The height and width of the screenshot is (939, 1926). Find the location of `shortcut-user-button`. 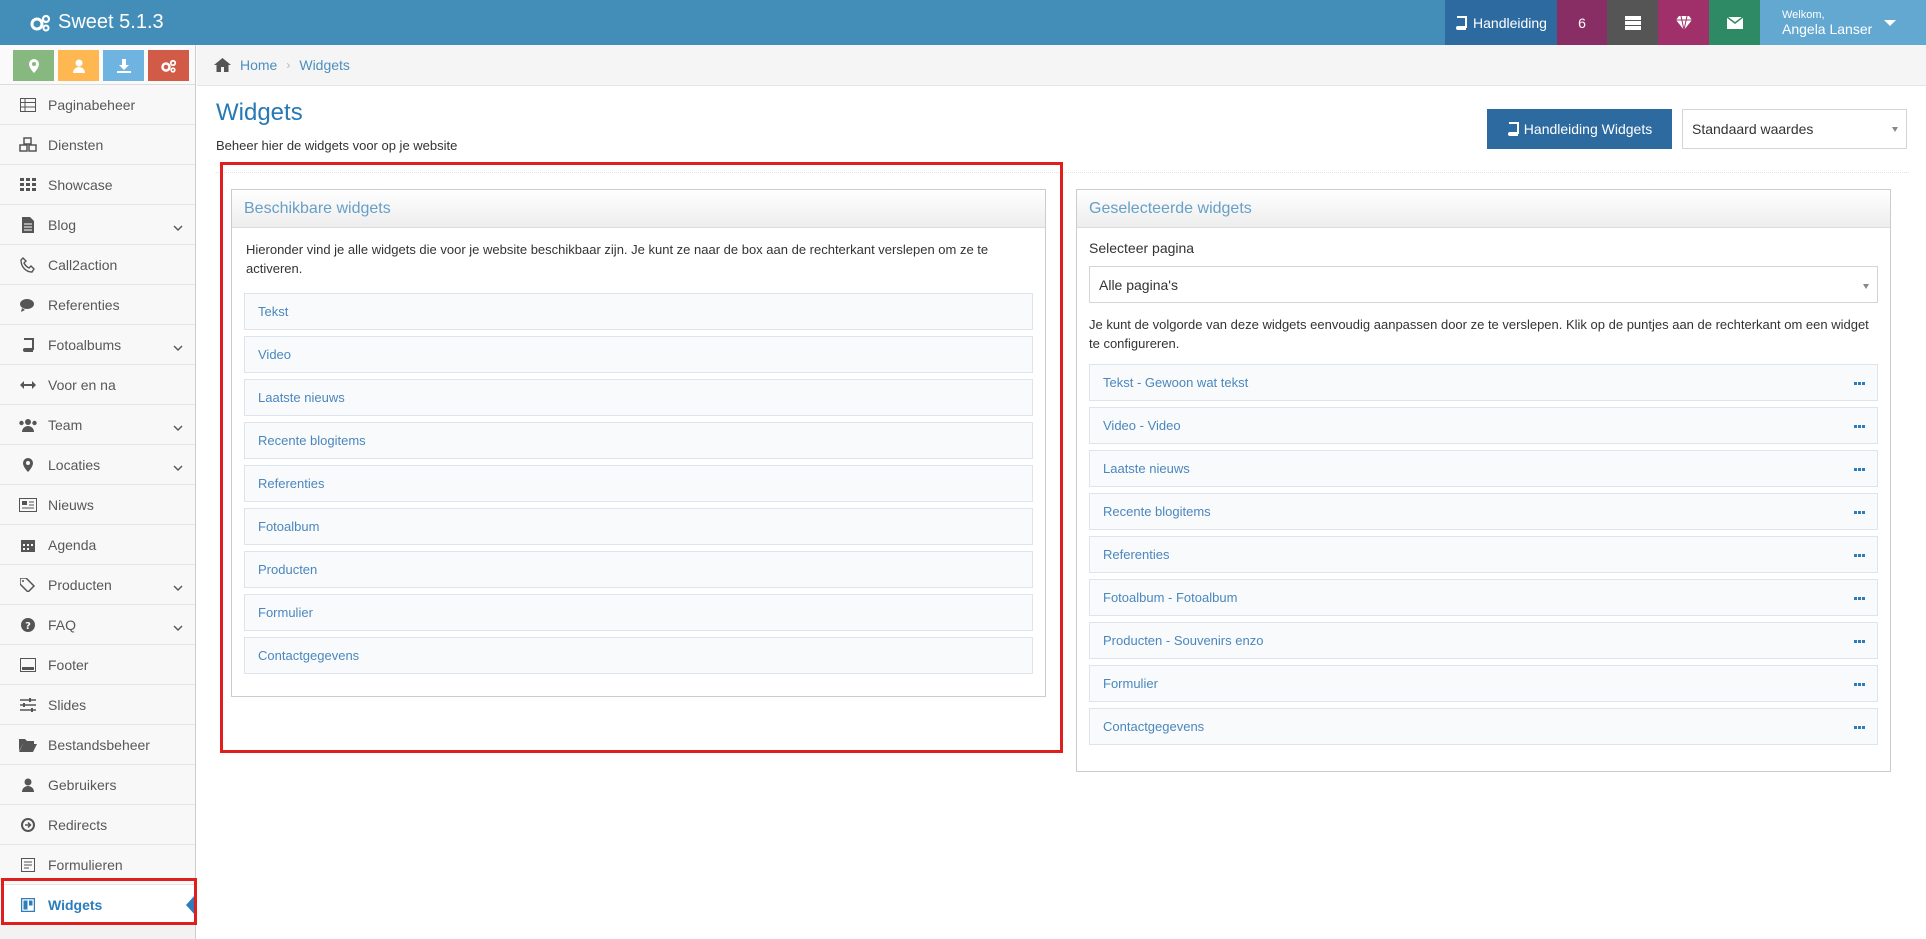

shortcut-user-button is located at coordinates (78, 65).